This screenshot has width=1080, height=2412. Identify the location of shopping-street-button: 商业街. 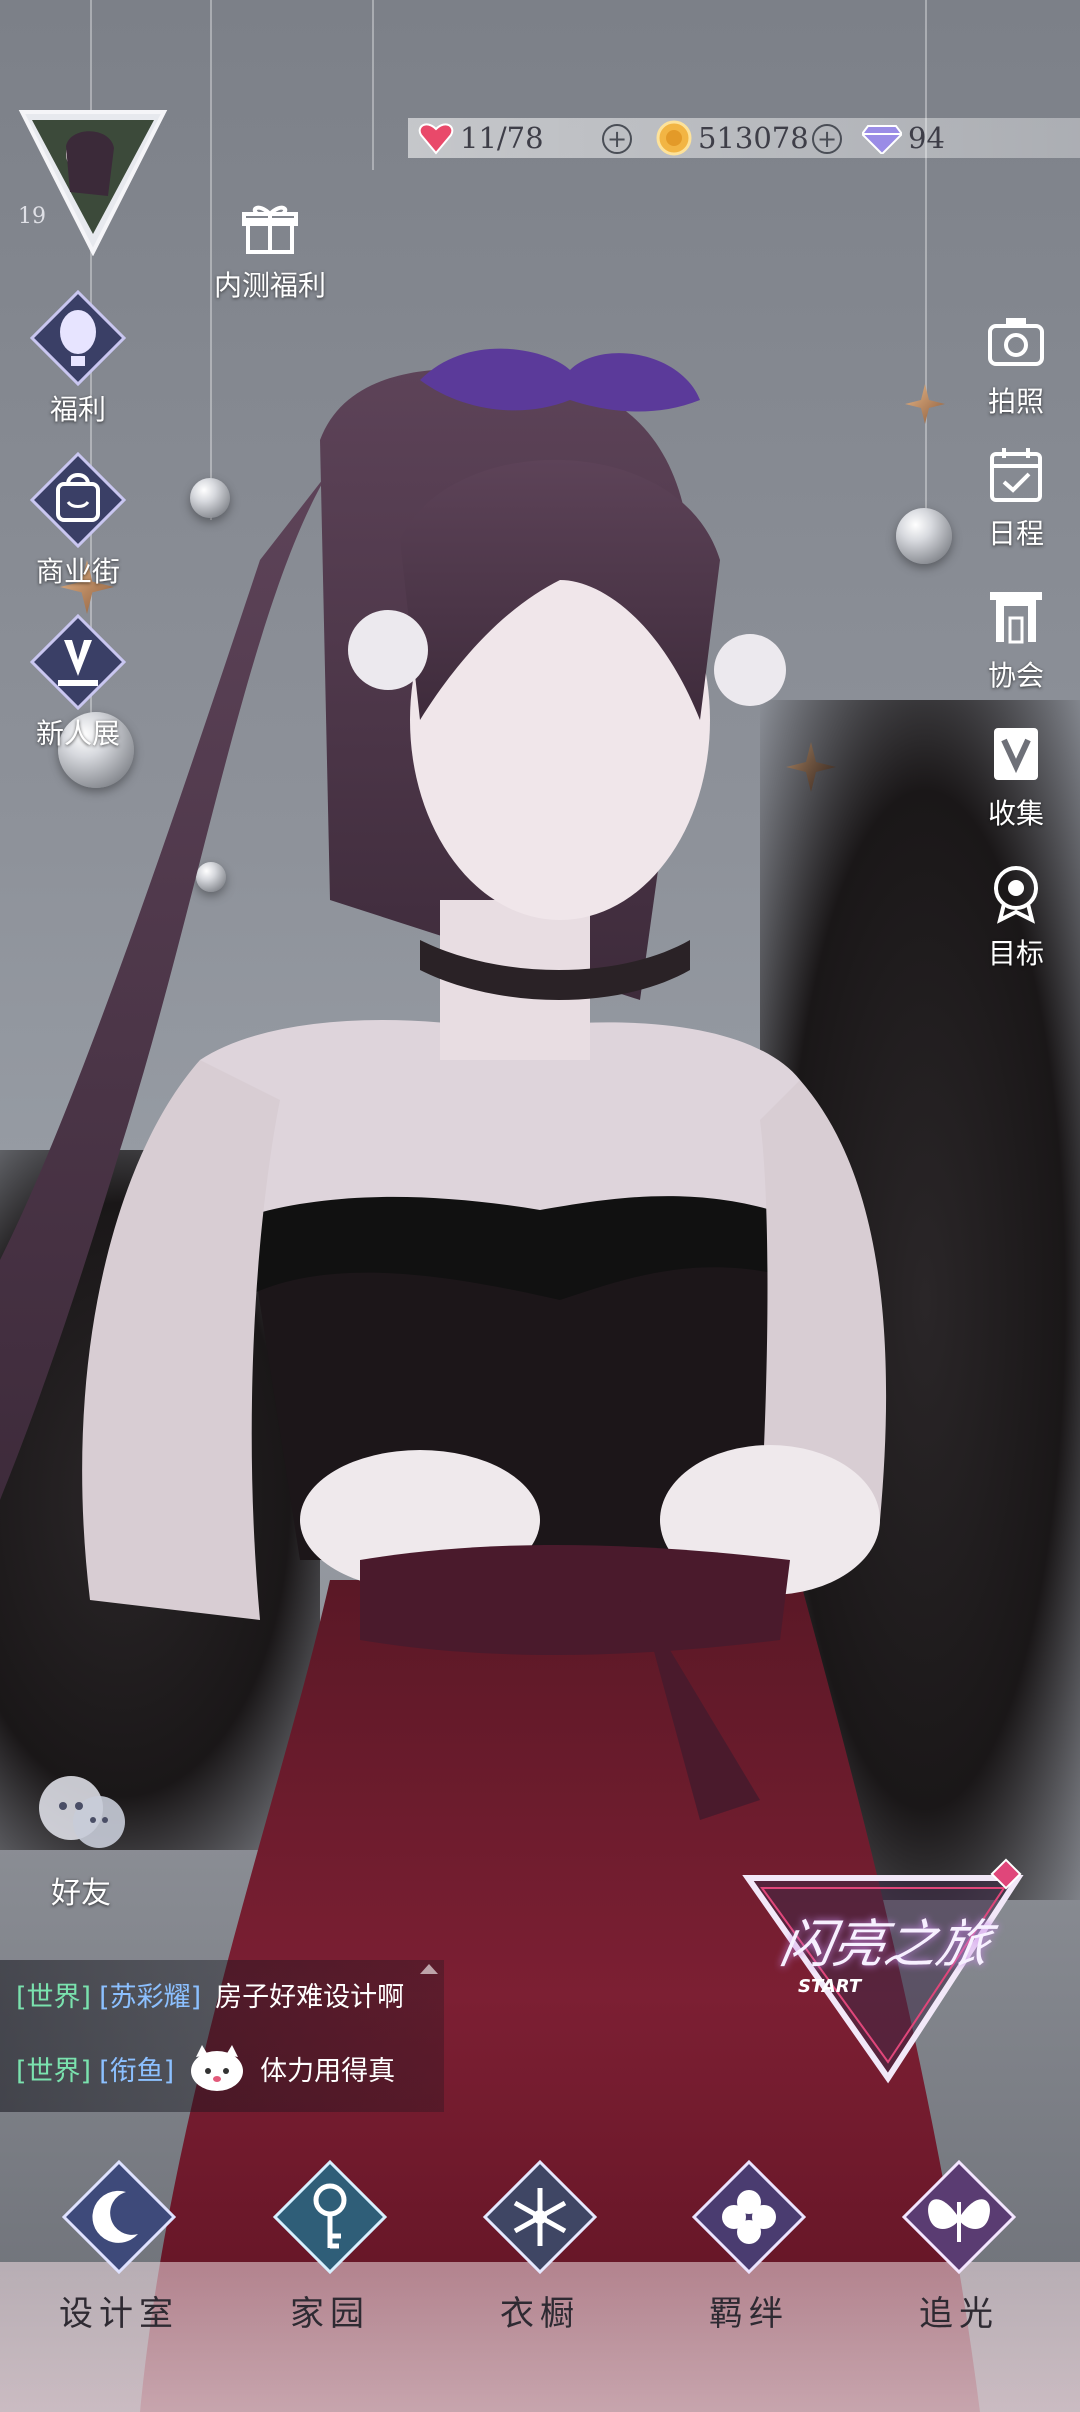
(78, 520).